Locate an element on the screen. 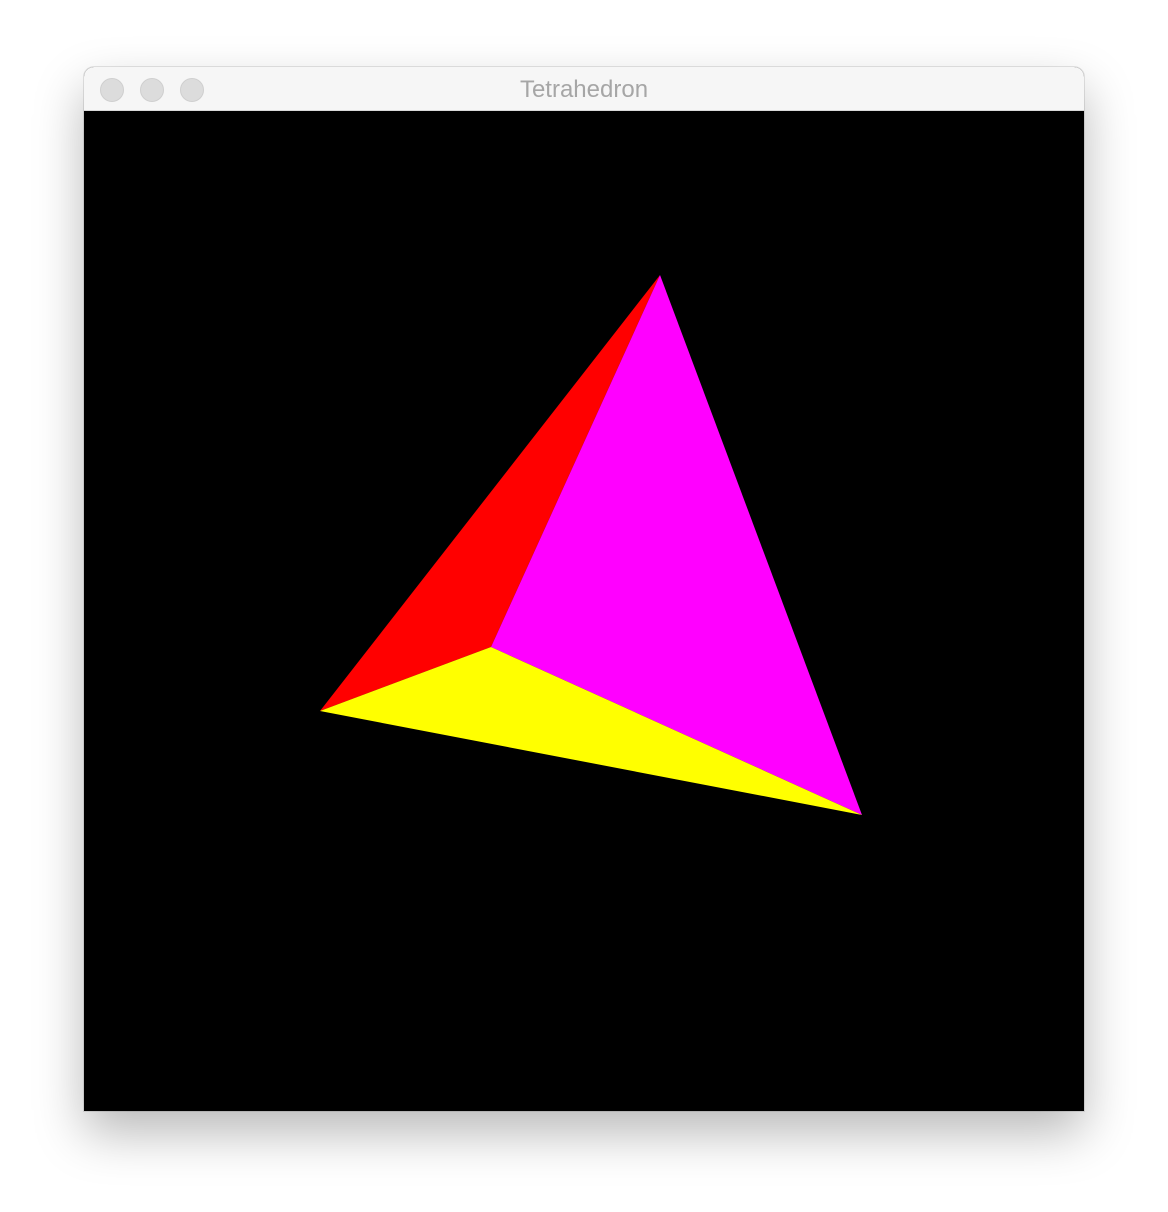 Image resolution: width=1168 pixels, height=1212 pixels. window-title: Tetrahedron is located at coordinates (584, 89).